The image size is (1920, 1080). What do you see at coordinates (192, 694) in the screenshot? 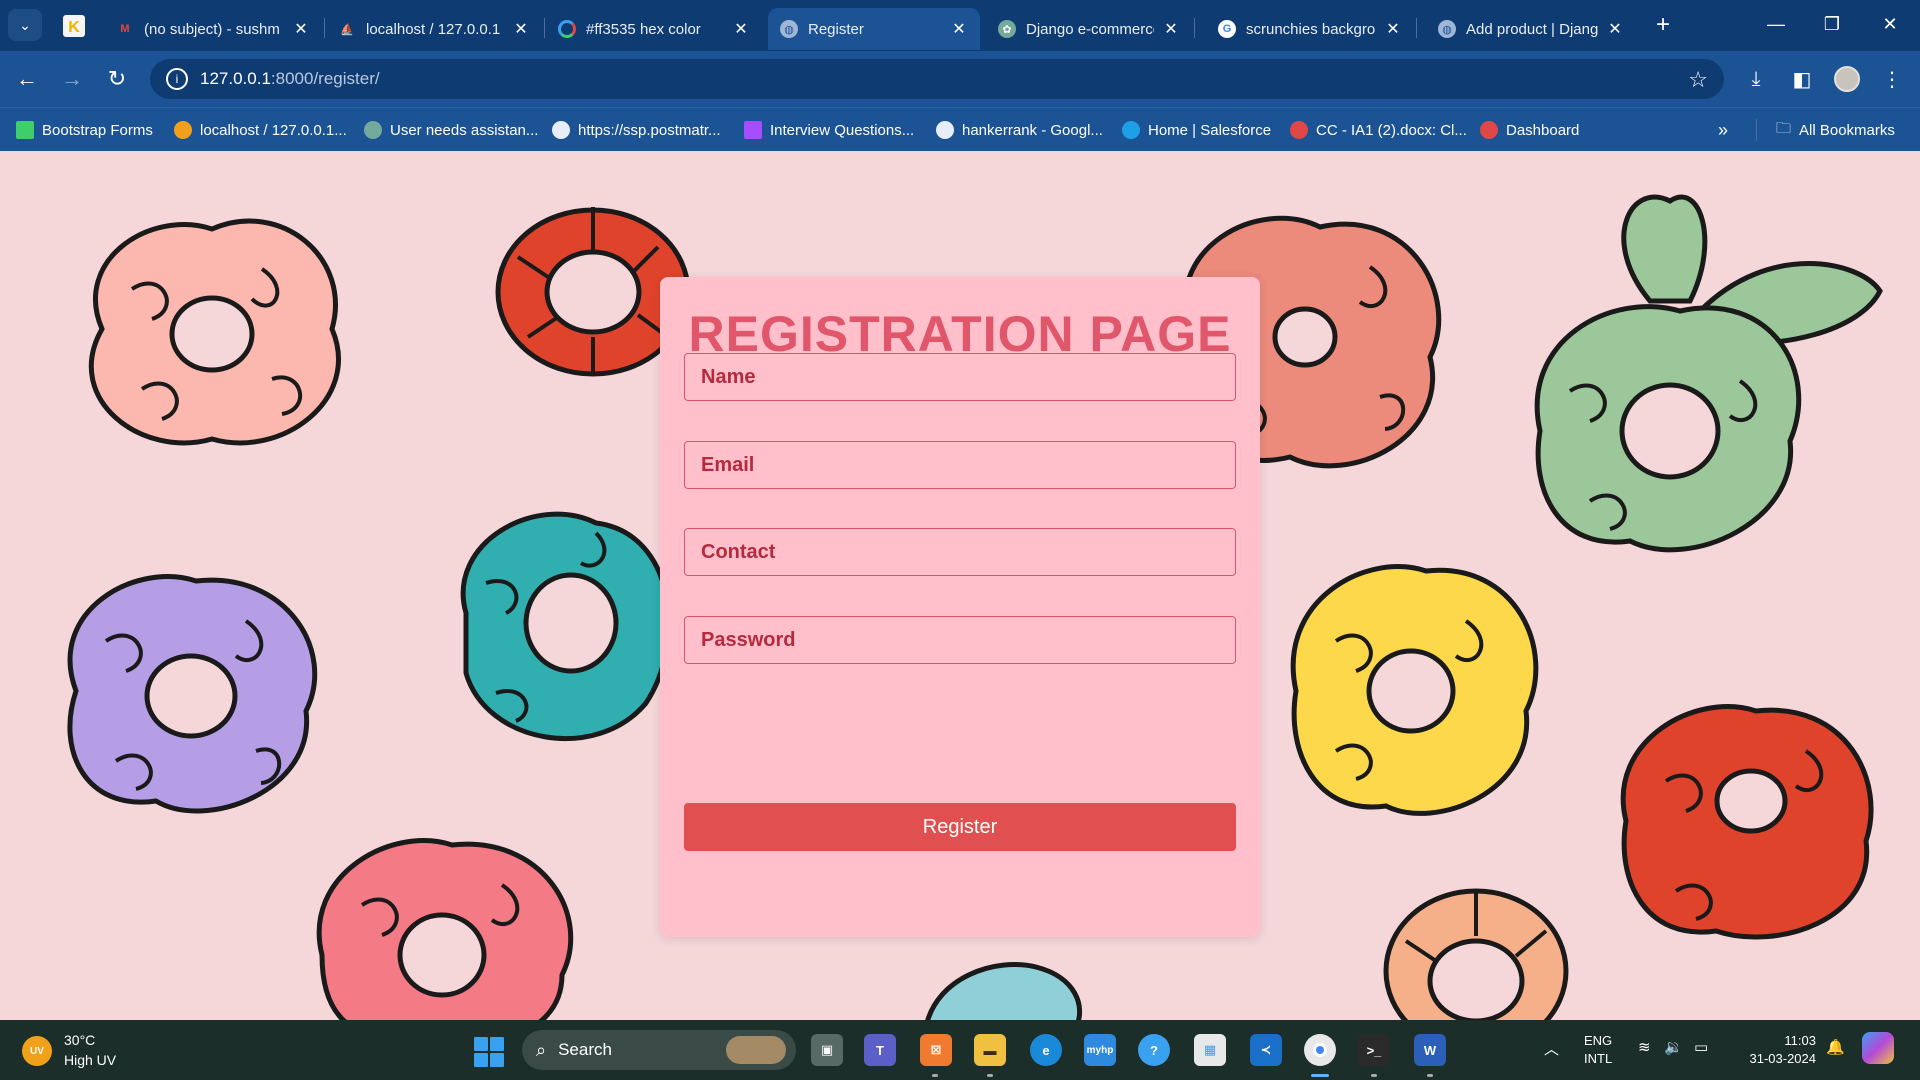
I see `scrunchie-purple-image` at bounding box center [192, 694].